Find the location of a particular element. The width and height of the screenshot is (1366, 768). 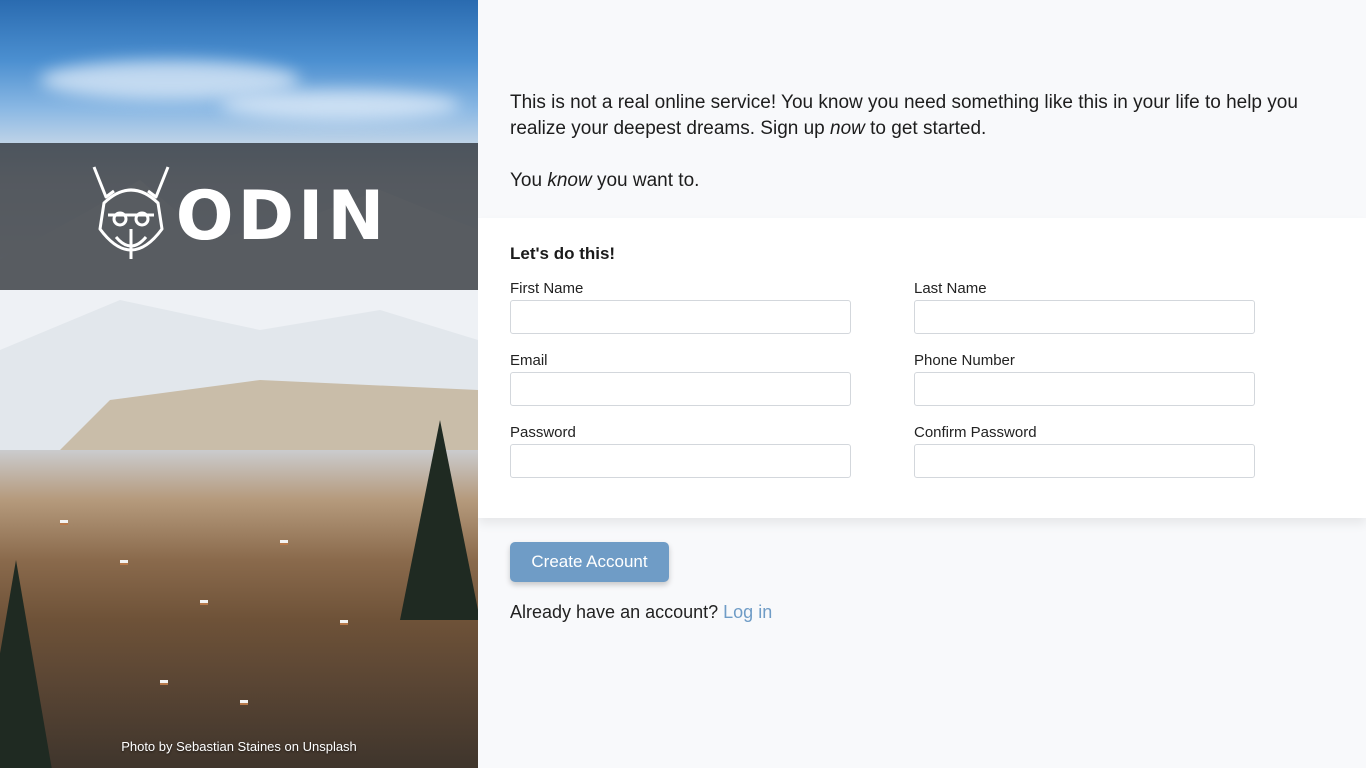

intro-text-part: to get started. is located at coordinates (925, 128).